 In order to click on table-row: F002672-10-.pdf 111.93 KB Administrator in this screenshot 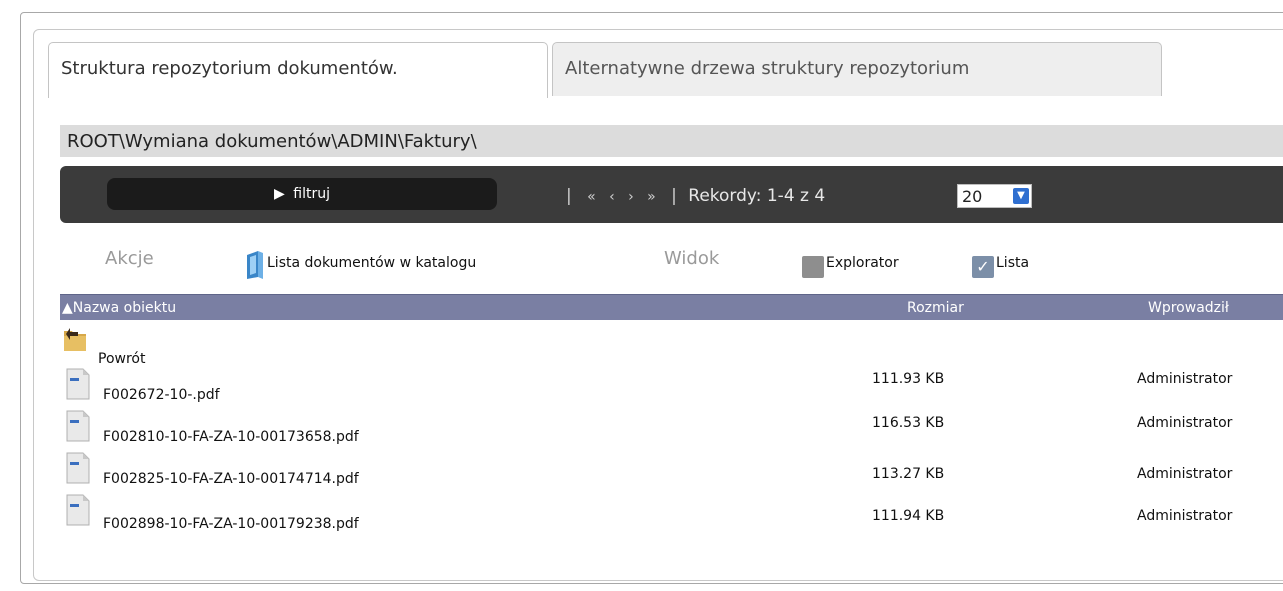, I will do `click(671, 388)`.